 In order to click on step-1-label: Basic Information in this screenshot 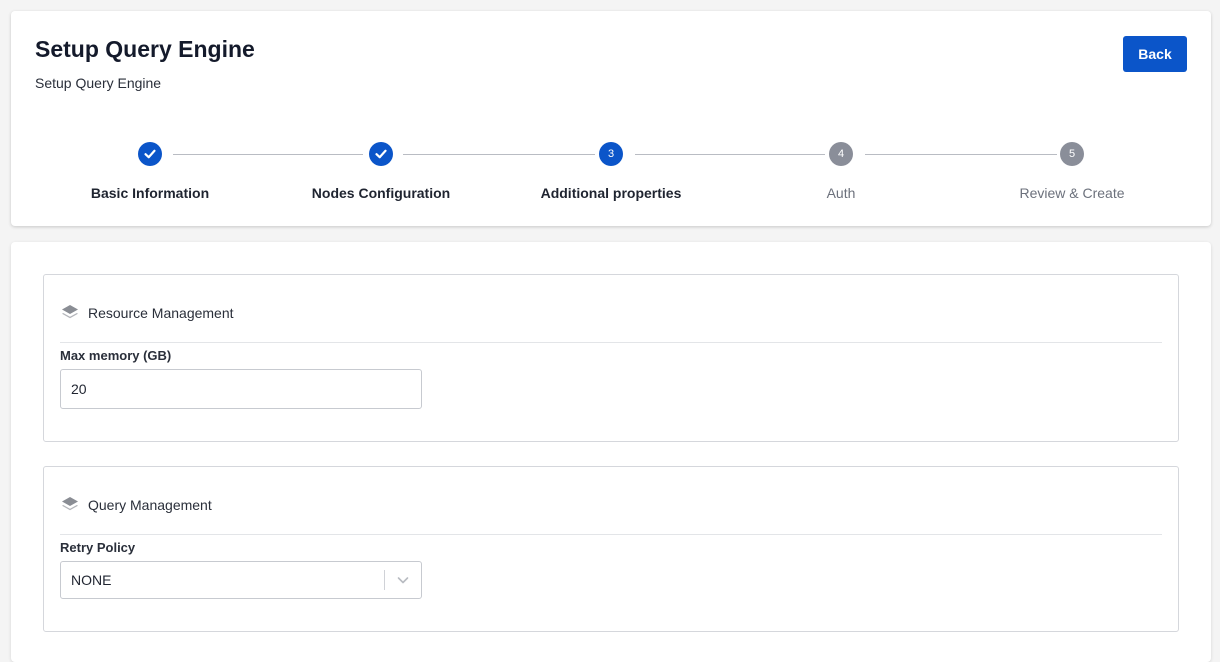, I will do `click(150, 193)`.